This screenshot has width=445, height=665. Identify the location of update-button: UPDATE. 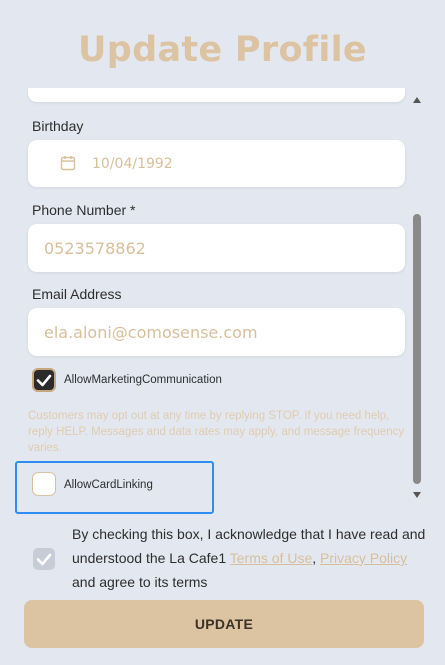
(224, 624).